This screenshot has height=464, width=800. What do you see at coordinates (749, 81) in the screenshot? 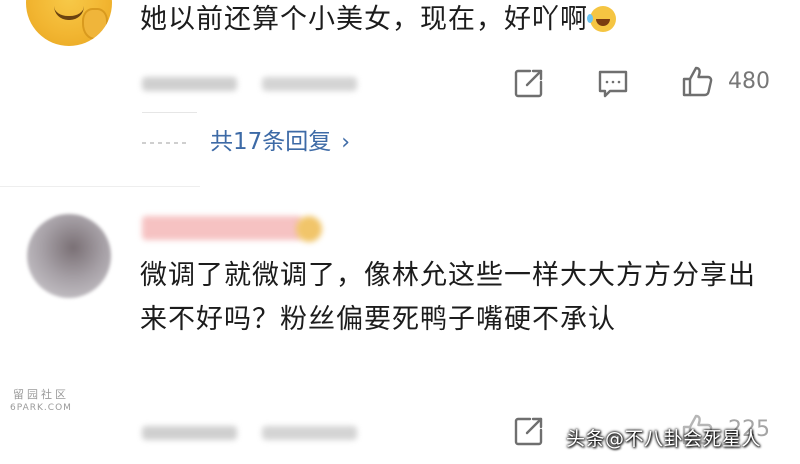
I see `like-count: 480` at bounding box center [749, 81].